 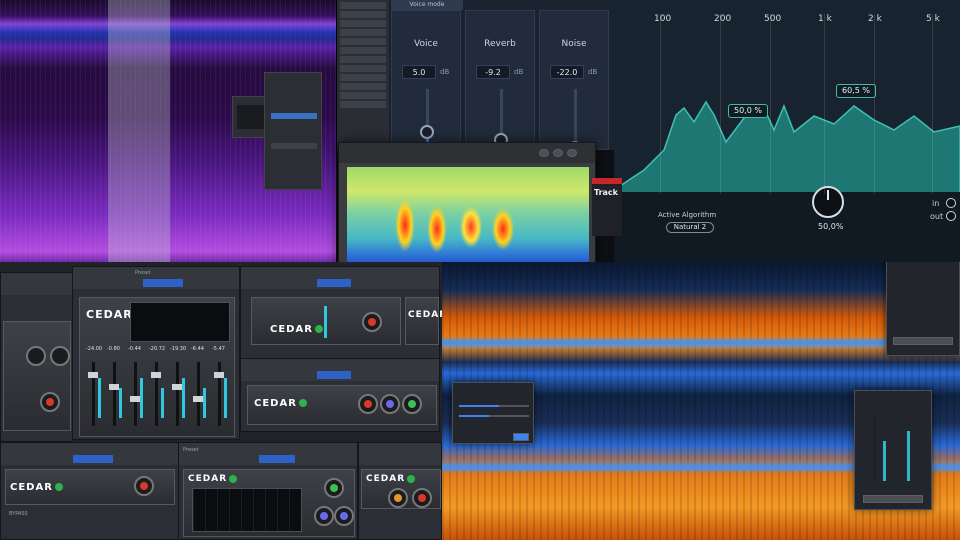 I want to click on fader-bank, so click(x=160, y=395).